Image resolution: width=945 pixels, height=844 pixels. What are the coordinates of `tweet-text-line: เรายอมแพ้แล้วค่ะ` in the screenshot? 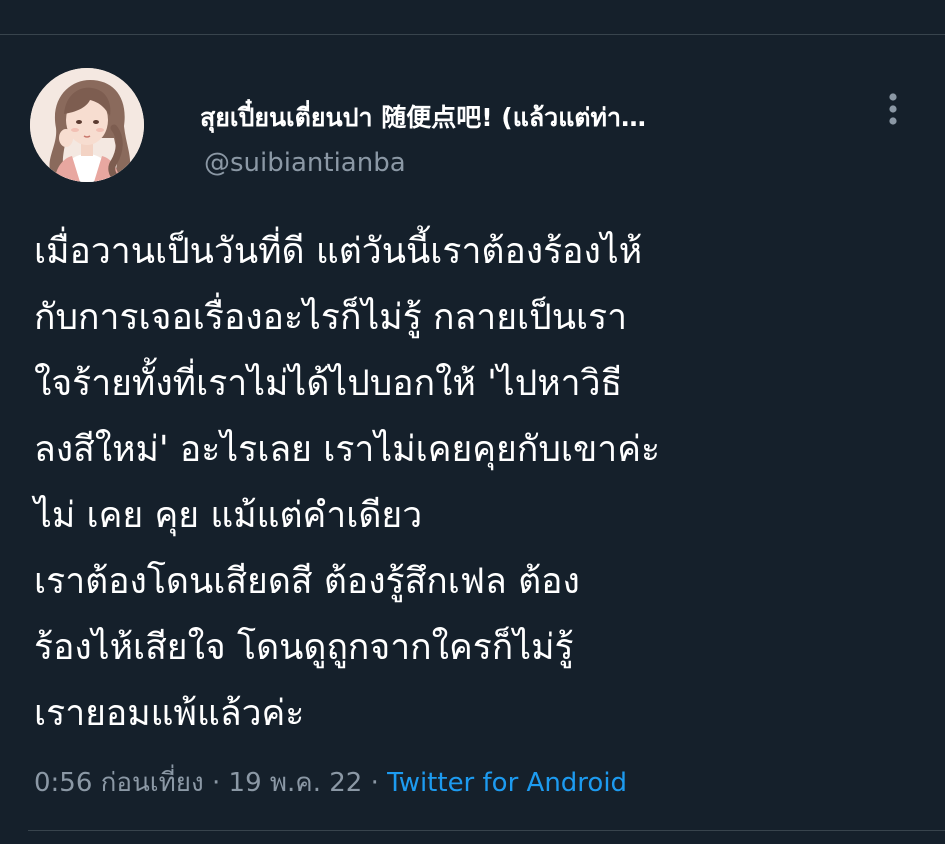 It's located at (169, 713).